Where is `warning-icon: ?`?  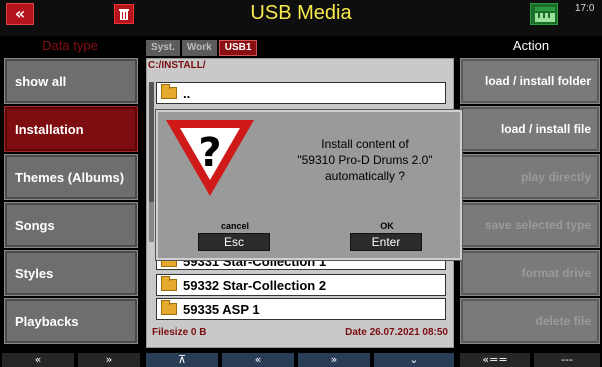 warning-icon: ? is located at coordinates (210, 158).